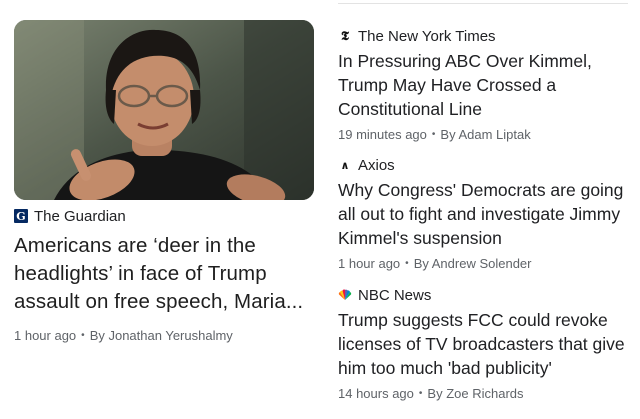 This screenshot has width=640, height=419. I want to click on story-source: ∧ Axios, so click(486, 165).